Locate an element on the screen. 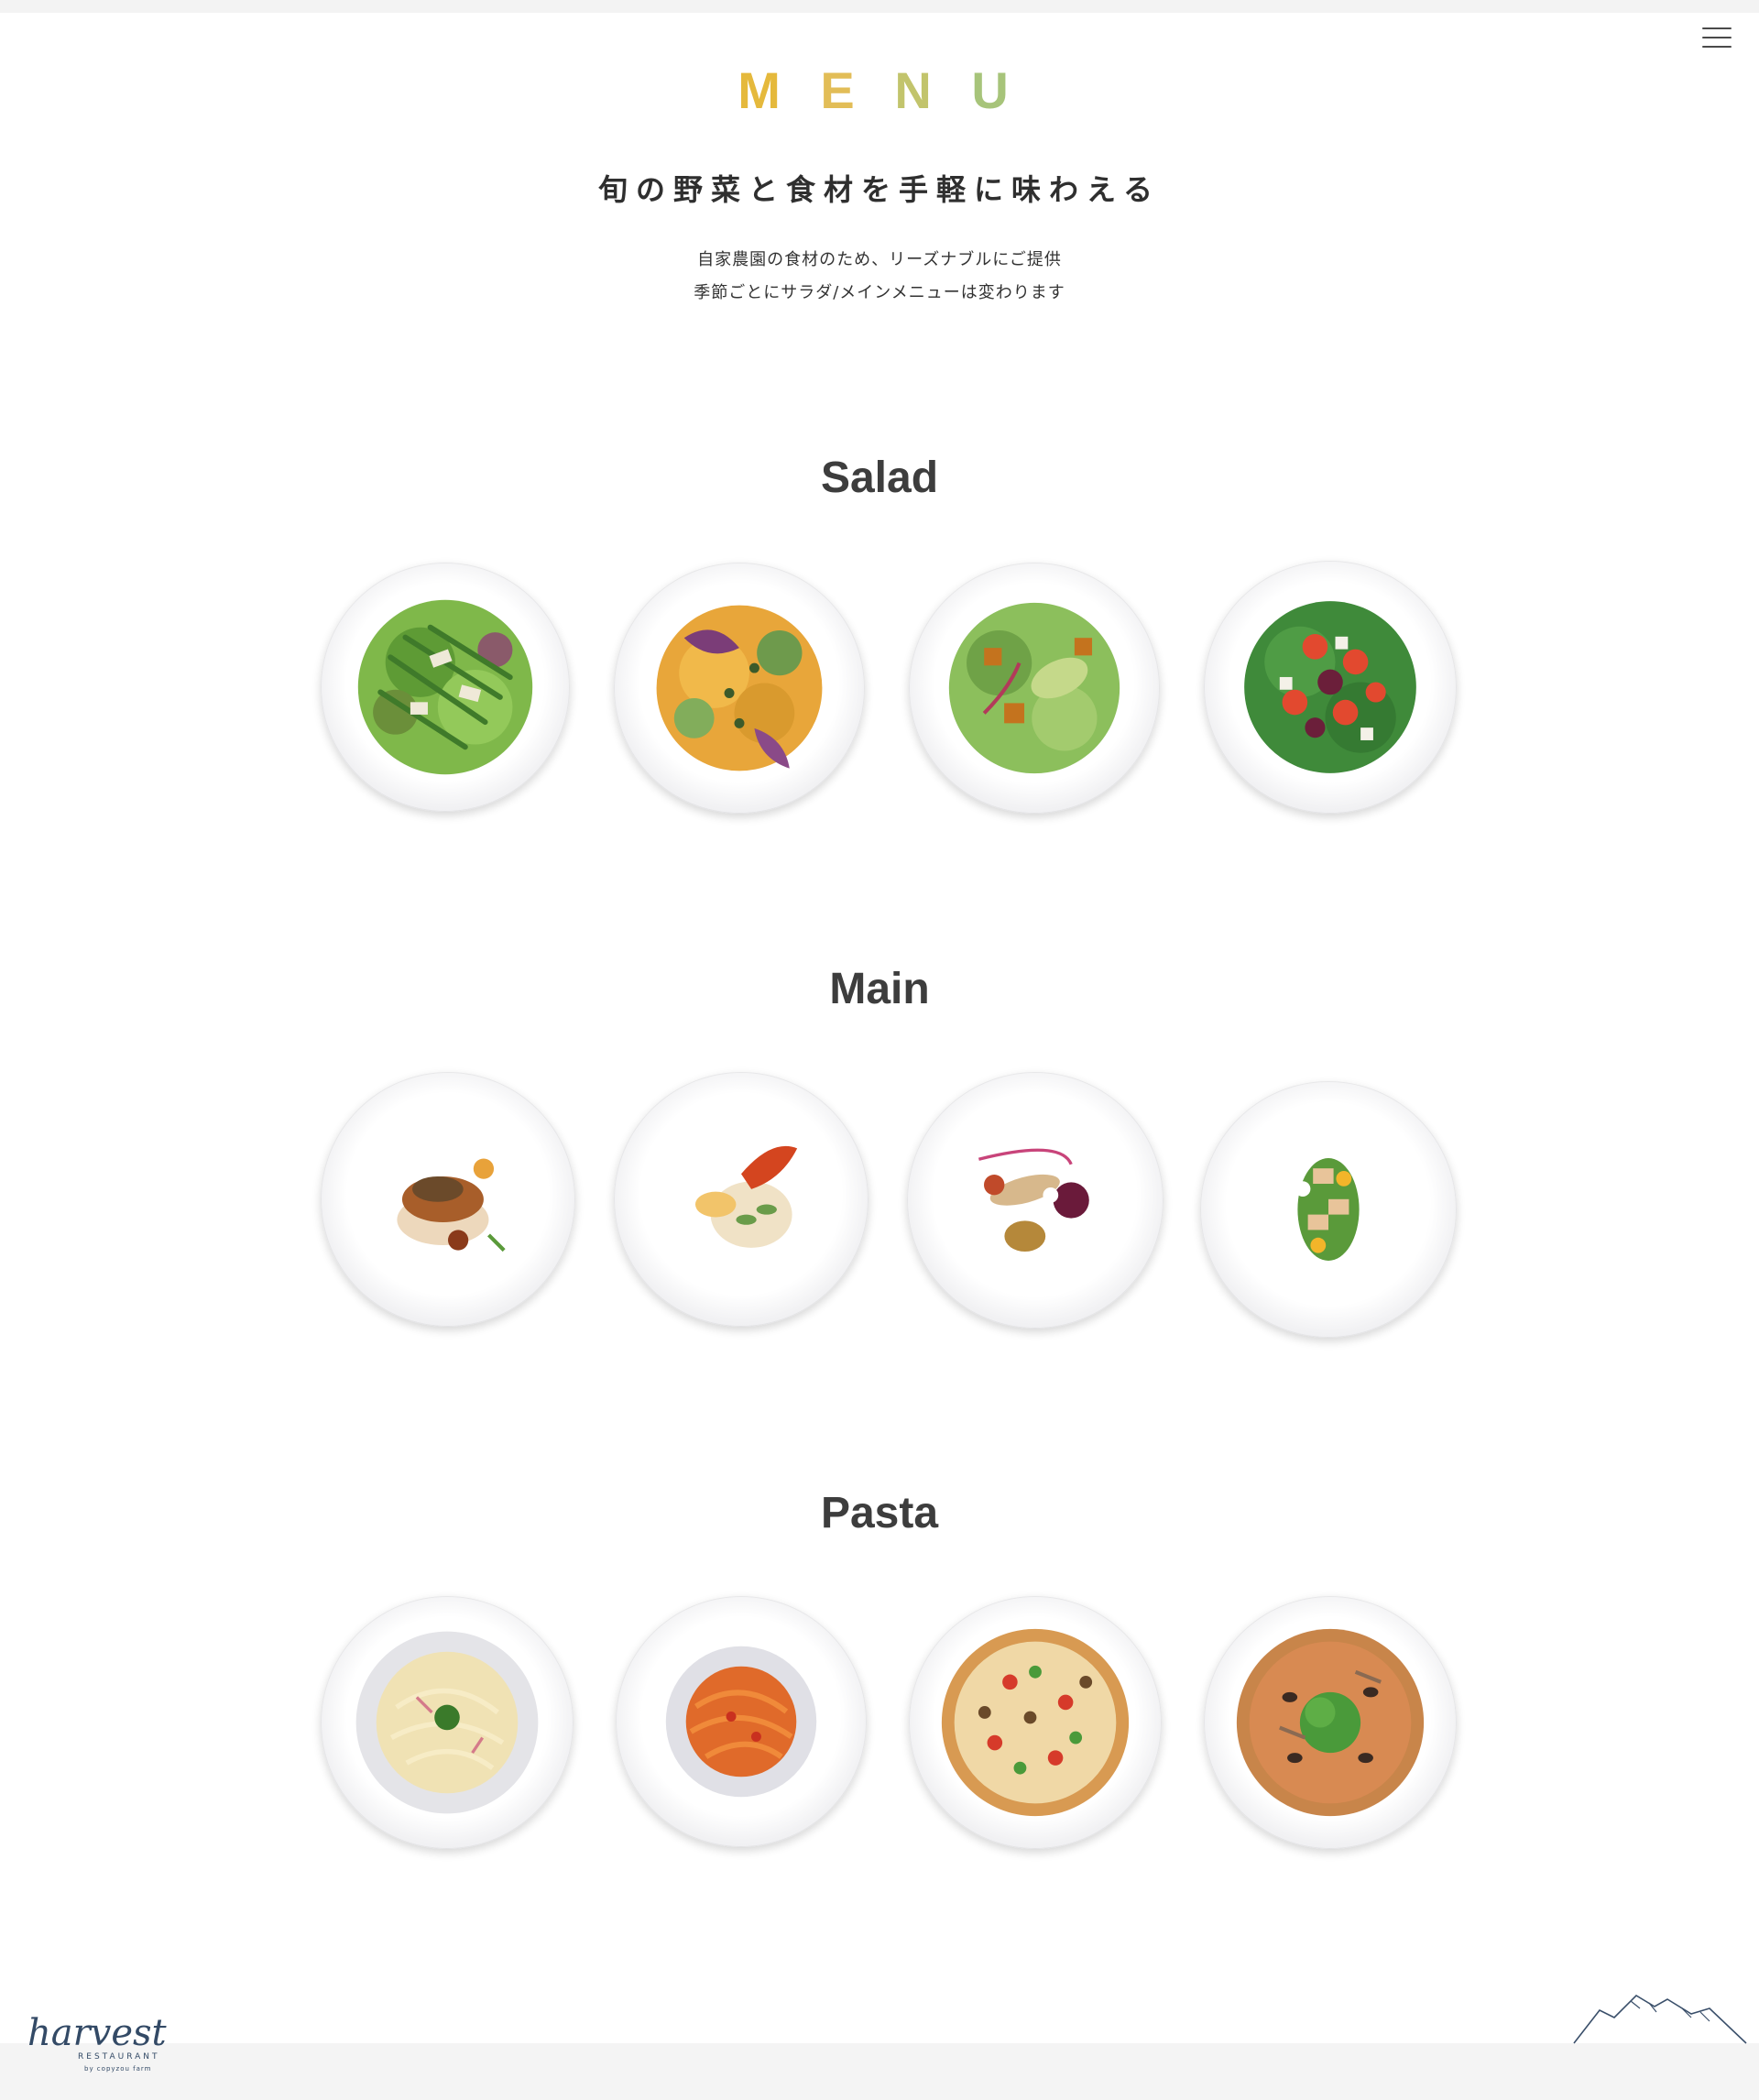 The image size is (1759, 2100). fish-with-sauce-image is located at coordinates (1033, 1200).